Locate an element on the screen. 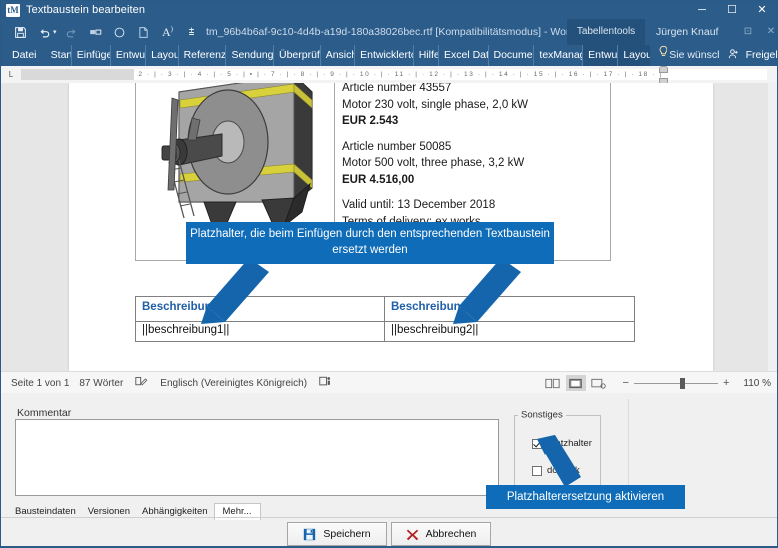 Image resolution: width=778 pixels, height=548 pixels. zoom-thumb is located at coordinates (682, 383).